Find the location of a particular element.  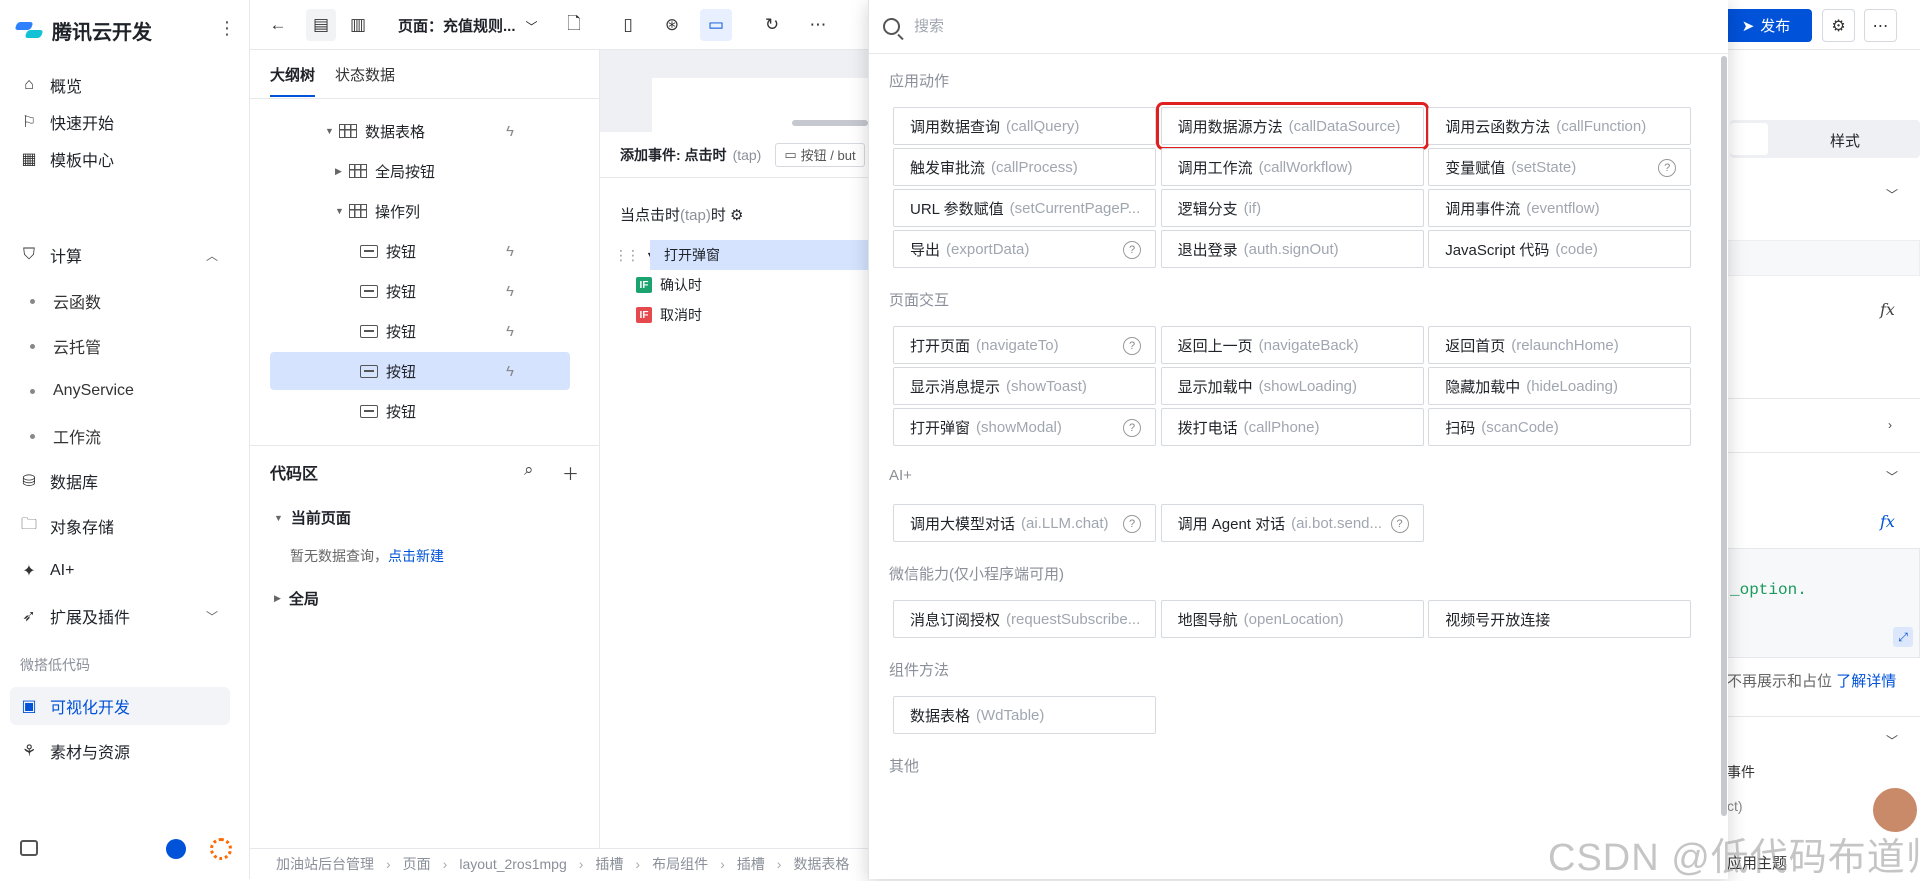

nav-sub-cloudrun: 云托管 is located at coordinates (65, 346).